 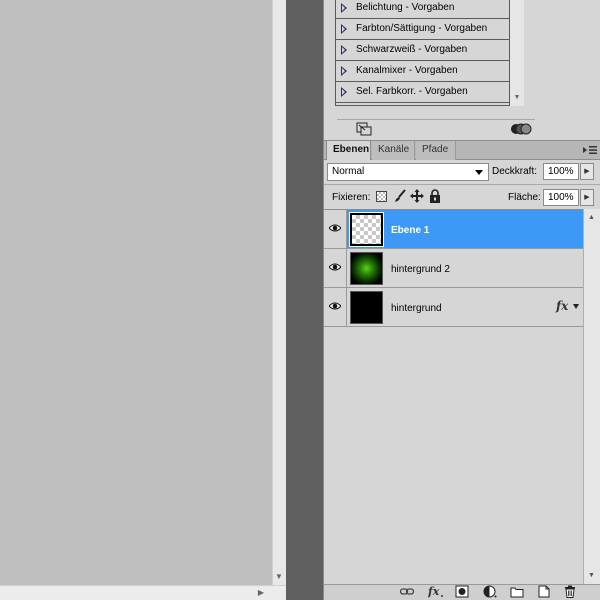 I want to click on layer-row-hintergrund: hintergrund fx, so click(x=453, y=307).